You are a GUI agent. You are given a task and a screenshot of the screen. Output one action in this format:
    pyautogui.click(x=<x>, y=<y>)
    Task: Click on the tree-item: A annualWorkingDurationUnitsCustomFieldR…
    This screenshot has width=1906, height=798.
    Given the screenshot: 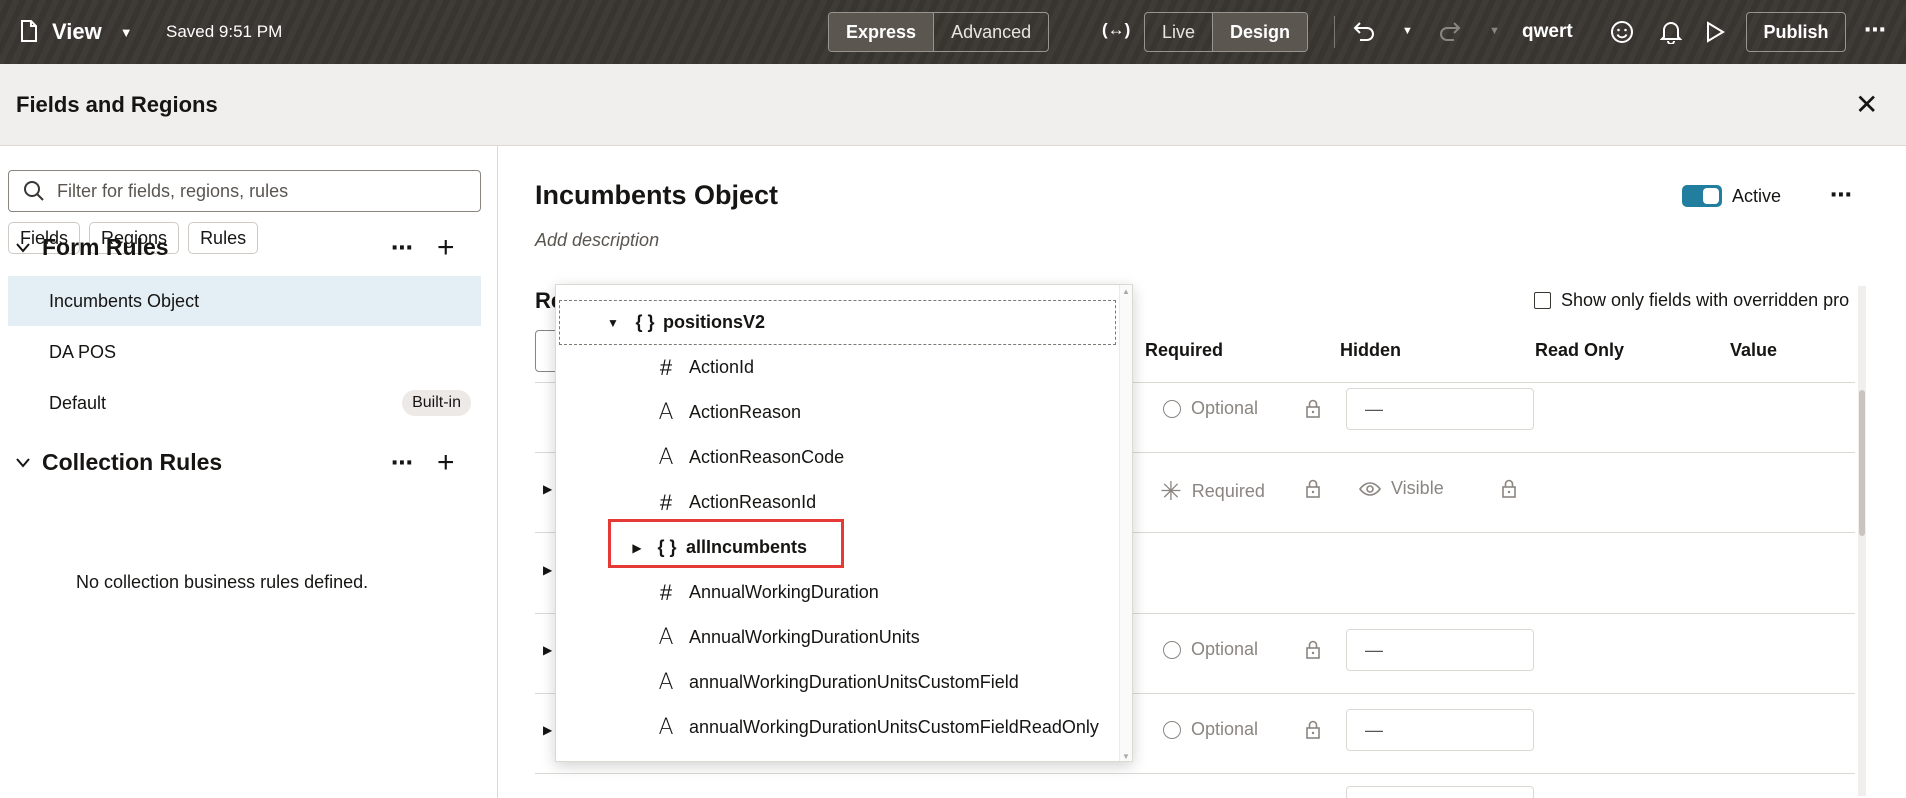 What is the action you would take?
    pyautogui.click(x=836, y=727)
    